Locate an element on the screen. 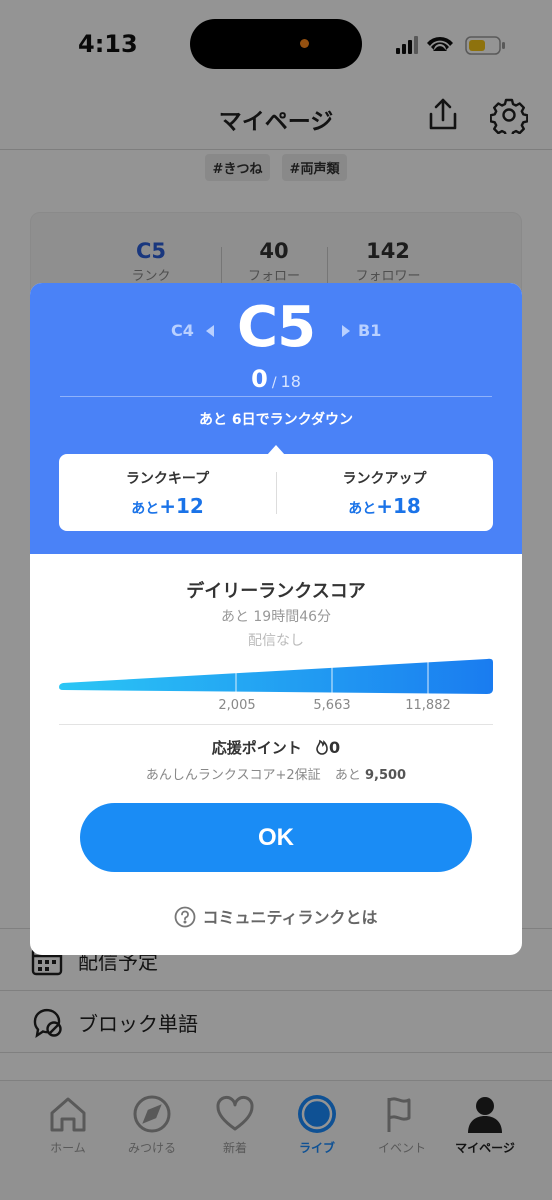 The image size is (552, 1200). community-rank-help-link: コミュニティランクとは is located at coordinates (276, 916).